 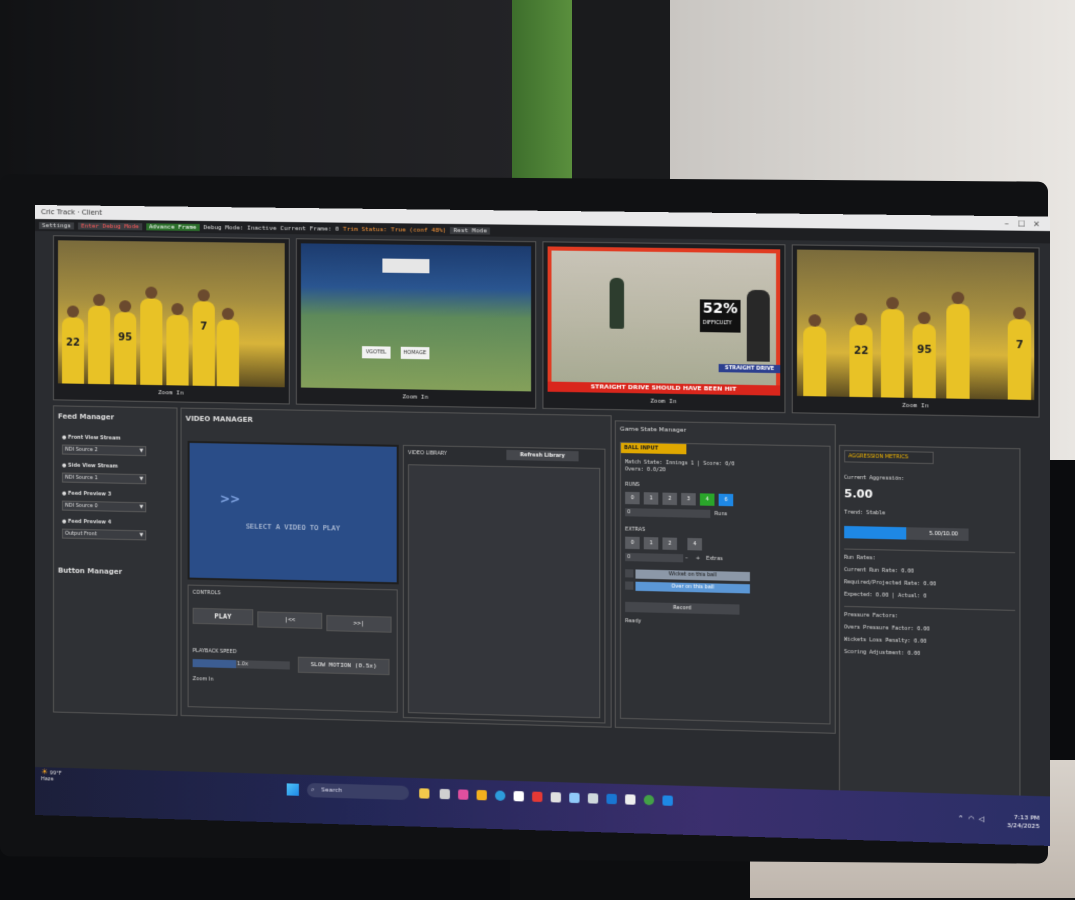 I want to click on extras-button: 0, so click(x=632, y=543).